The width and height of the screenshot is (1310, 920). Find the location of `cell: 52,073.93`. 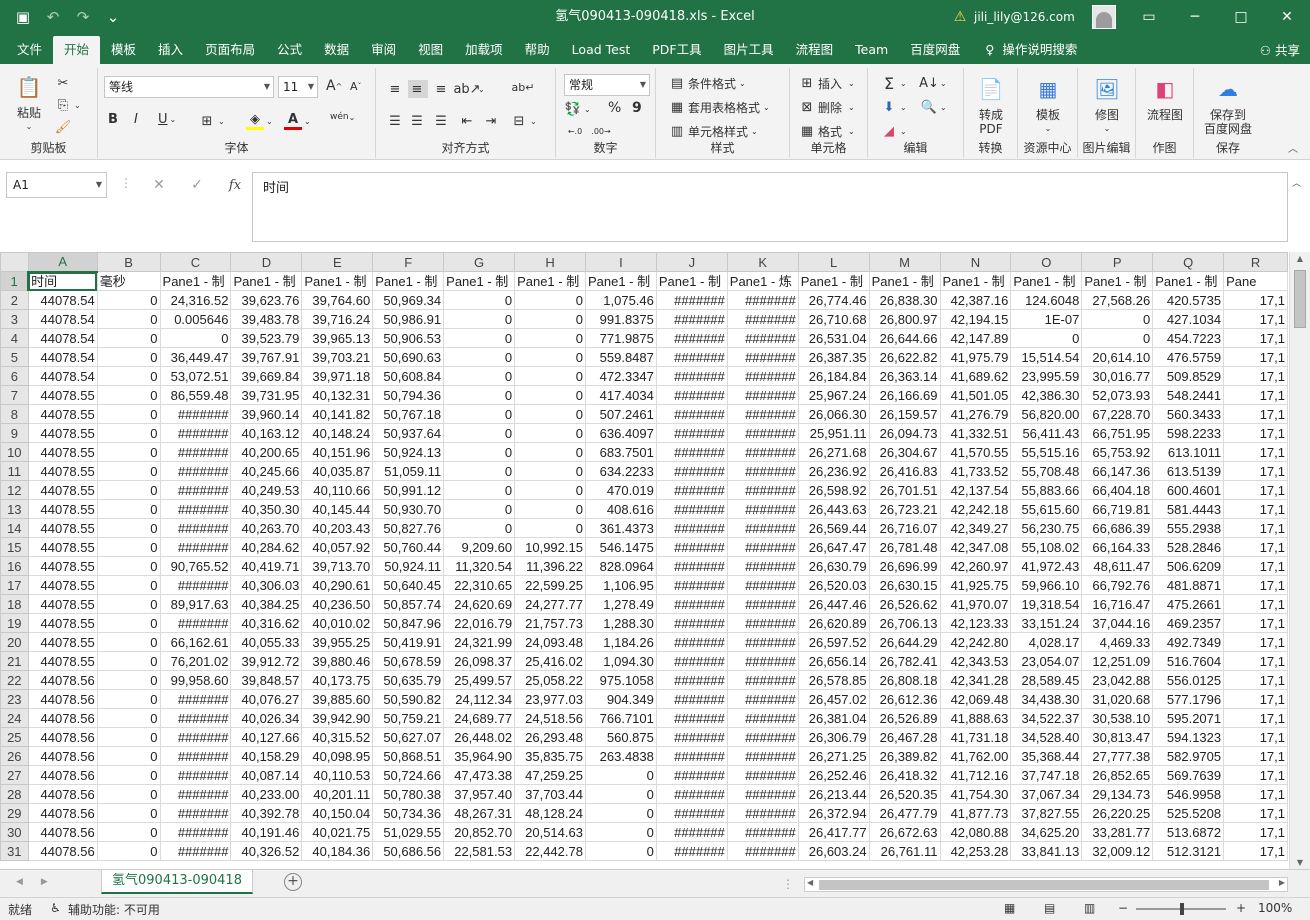

cell: 52,073.93 is located at coordinates (1117, 395).